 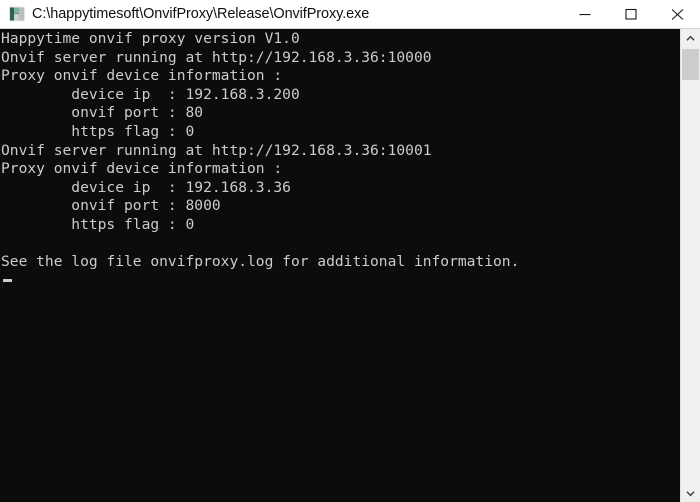 I want to click on scrollbar-thumb, so click(x=690, y=64).